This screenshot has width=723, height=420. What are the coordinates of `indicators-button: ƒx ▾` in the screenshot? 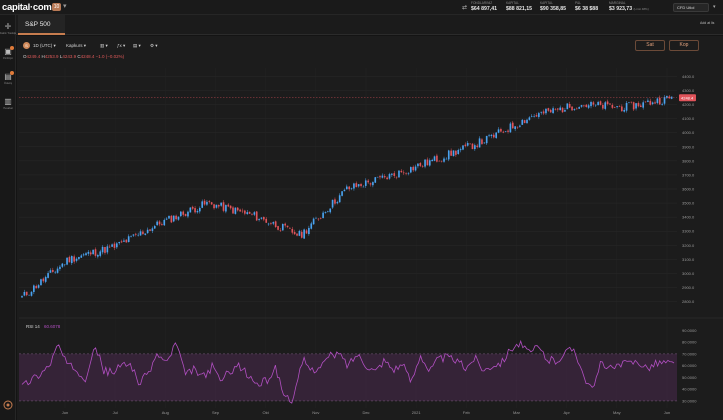 It's located at (121, 45).